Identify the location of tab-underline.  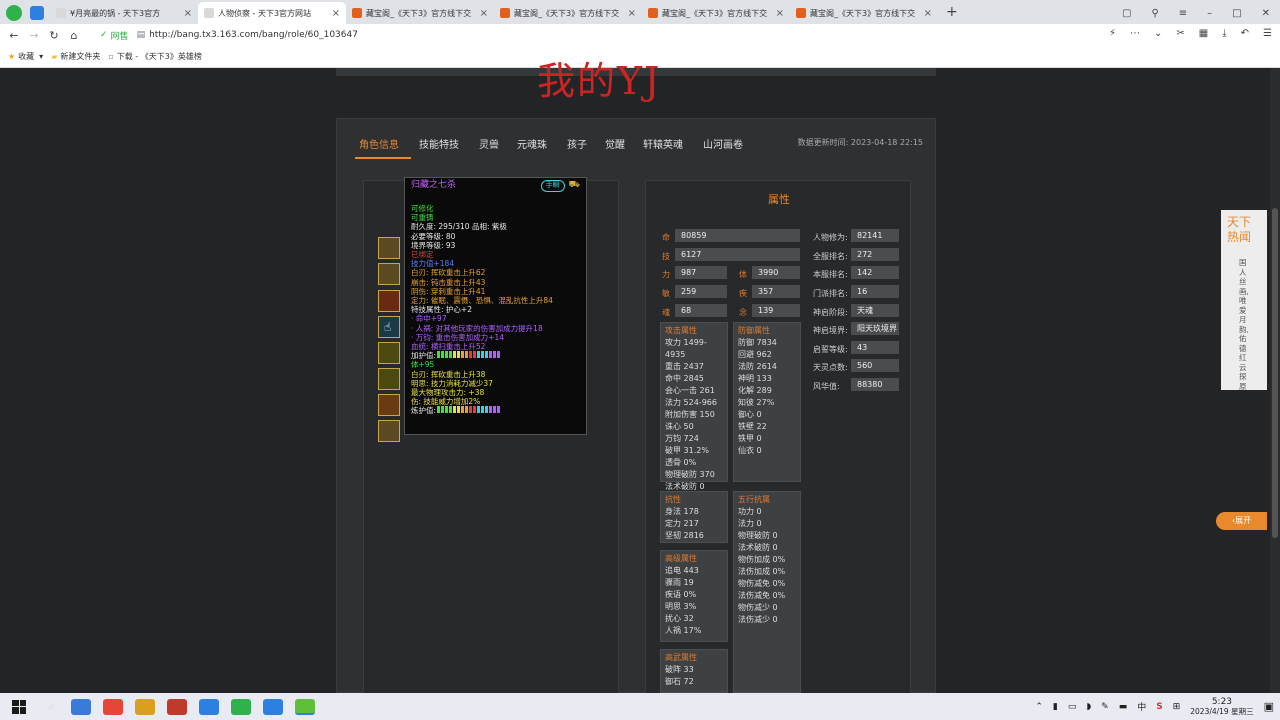
(383, 158).